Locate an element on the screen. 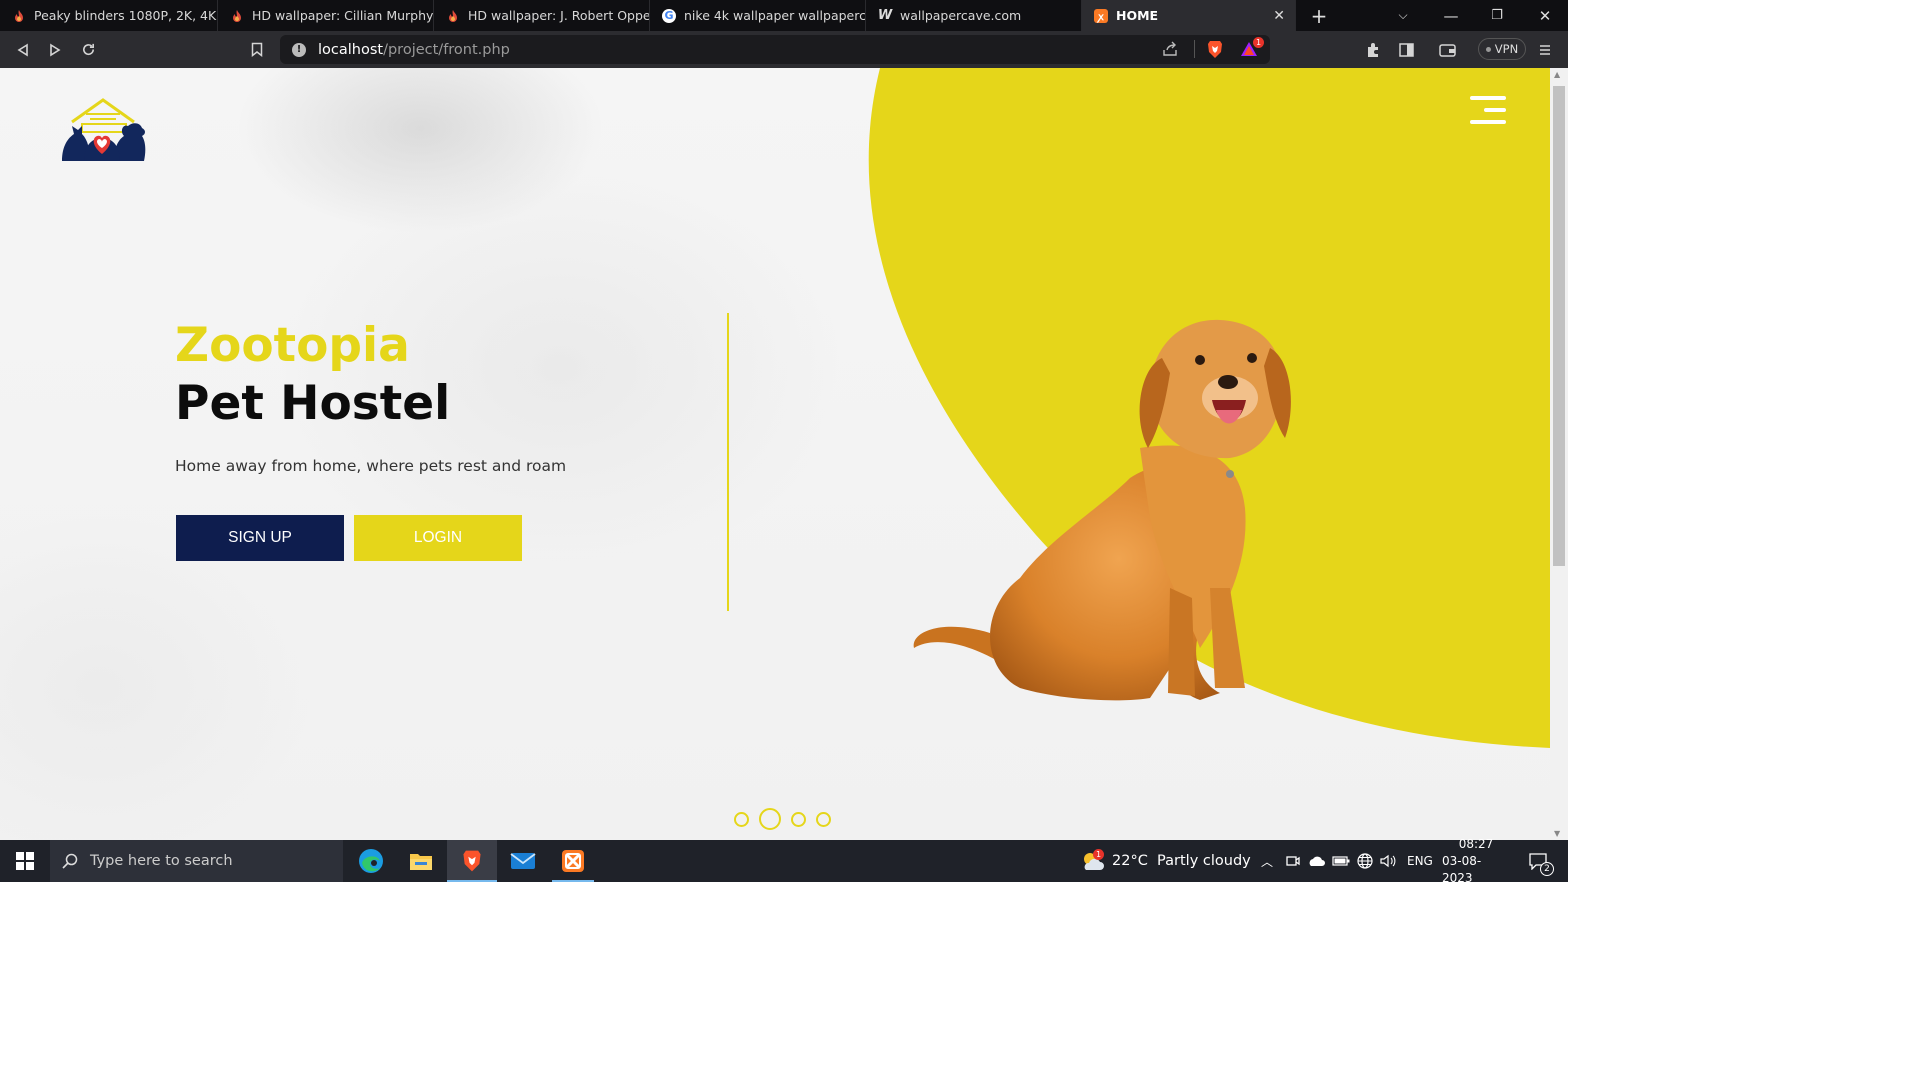 The width and height of the screenshot is (1920, 1080). tab-peaky-blinders: Peaky blinders 1080P, 2K, 4K, 5K is located at coordinates (109, 15).